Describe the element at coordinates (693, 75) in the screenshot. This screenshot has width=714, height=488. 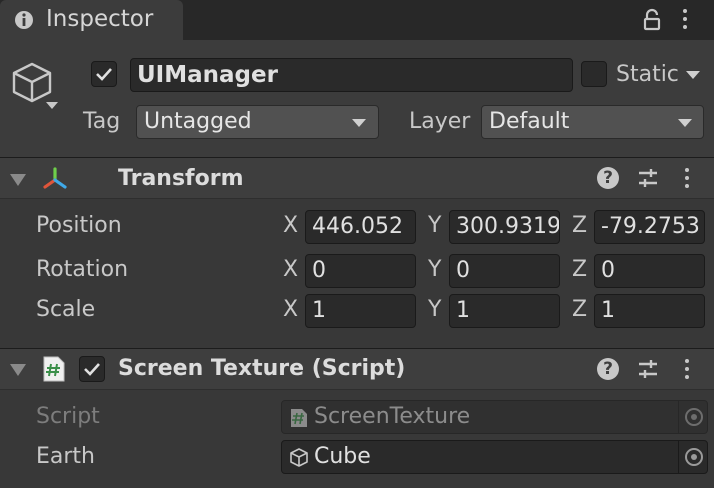
I see `static-dropdown-arrow-icon` at that location.